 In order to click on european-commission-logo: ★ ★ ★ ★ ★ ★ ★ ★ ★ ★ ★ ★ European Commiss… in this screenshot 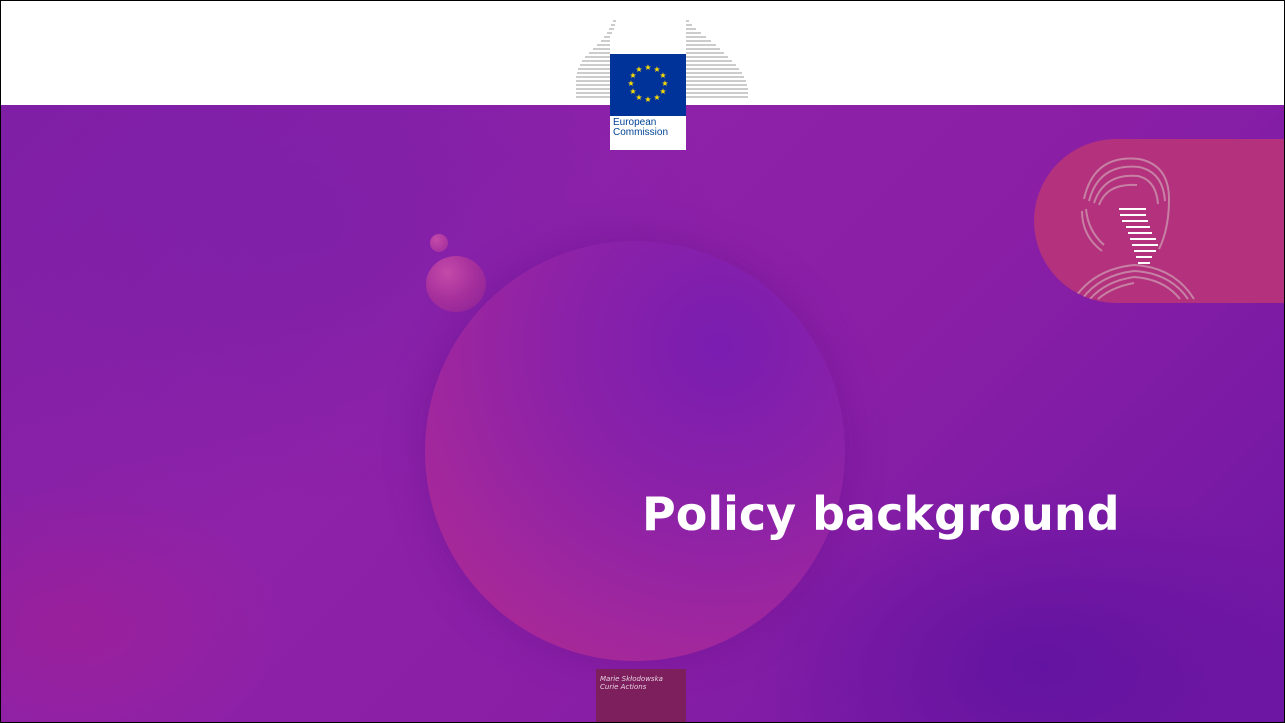, I will do `click(660, 81)`.